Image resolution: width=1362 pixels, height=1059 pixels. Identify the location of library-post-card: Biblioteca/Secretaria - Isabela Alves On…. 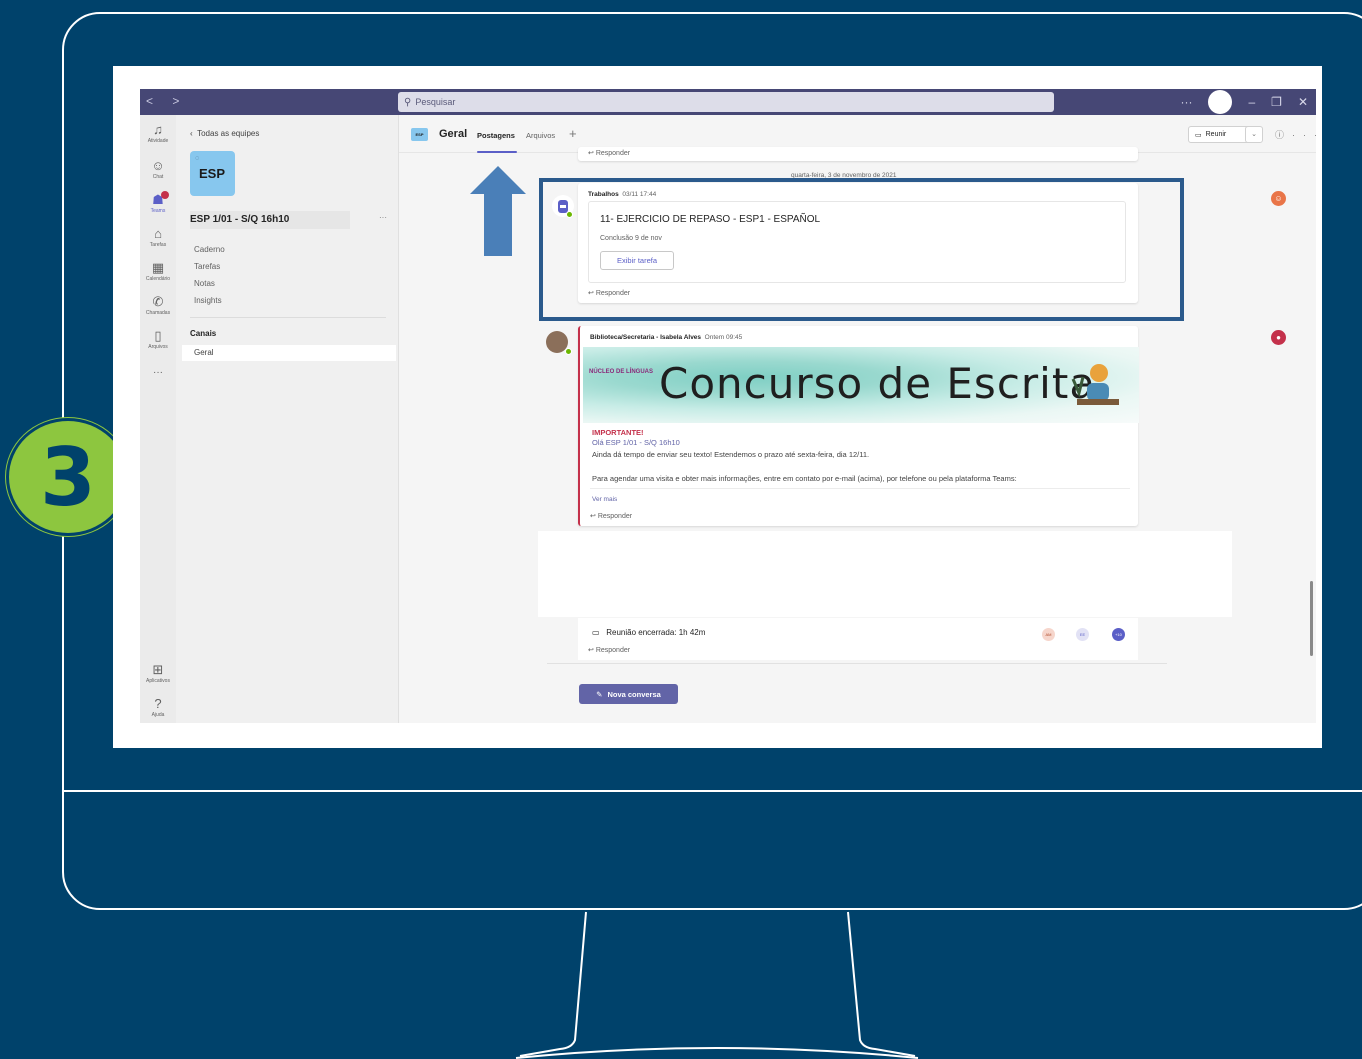
(858, 426).